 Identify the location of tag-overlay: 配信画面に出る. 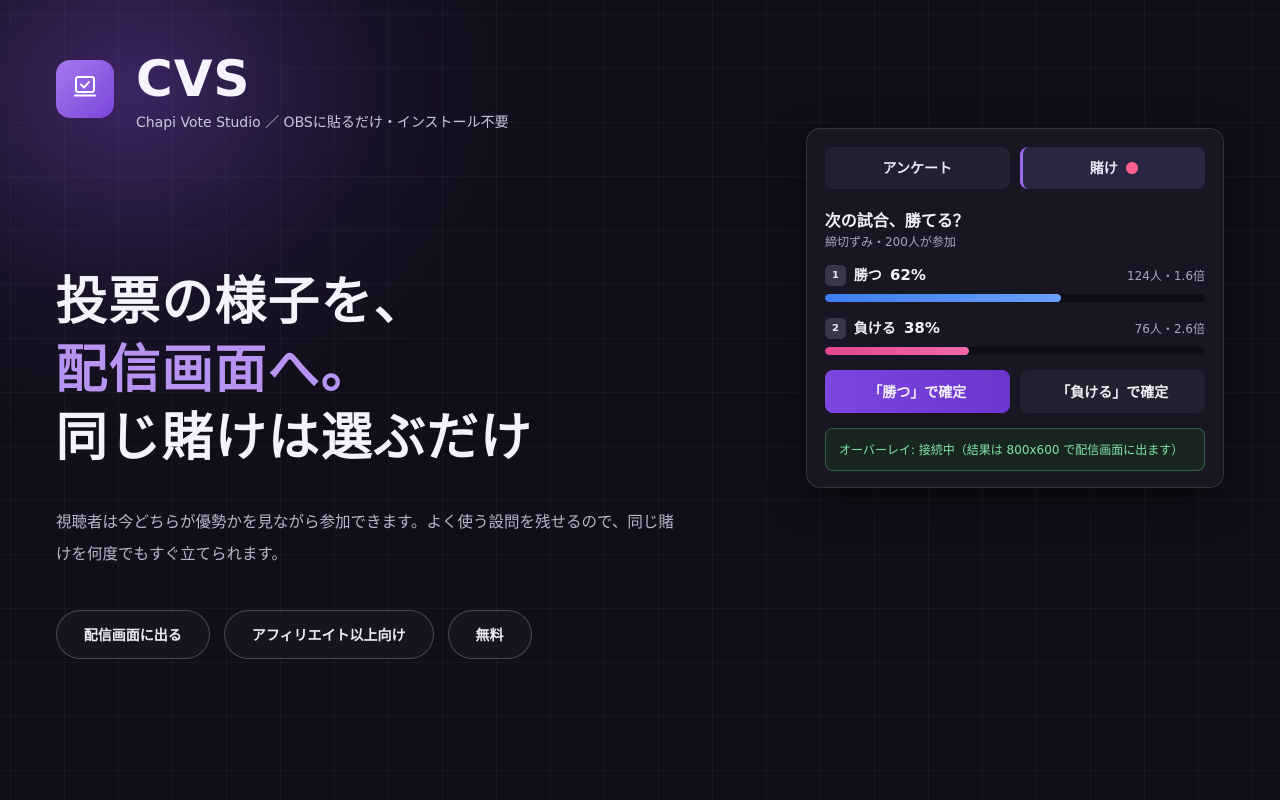
(133, 634).